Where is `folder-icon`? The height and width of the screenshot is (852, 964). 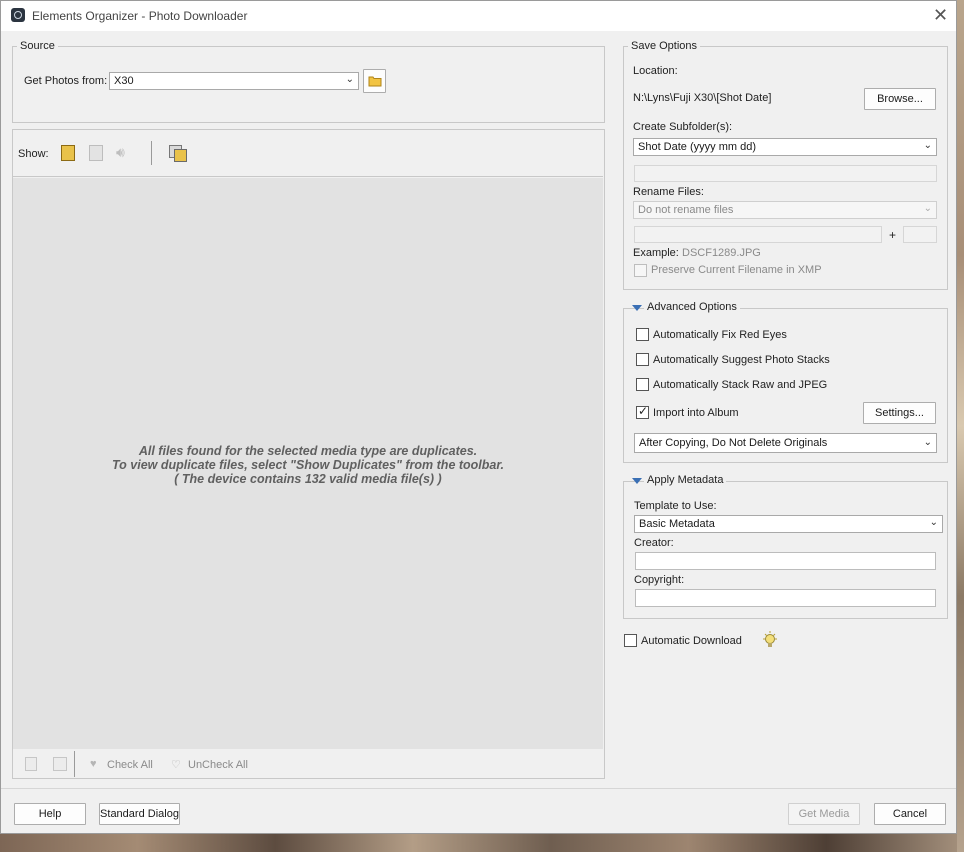
folder-icon is located at coordinates (374, 81).